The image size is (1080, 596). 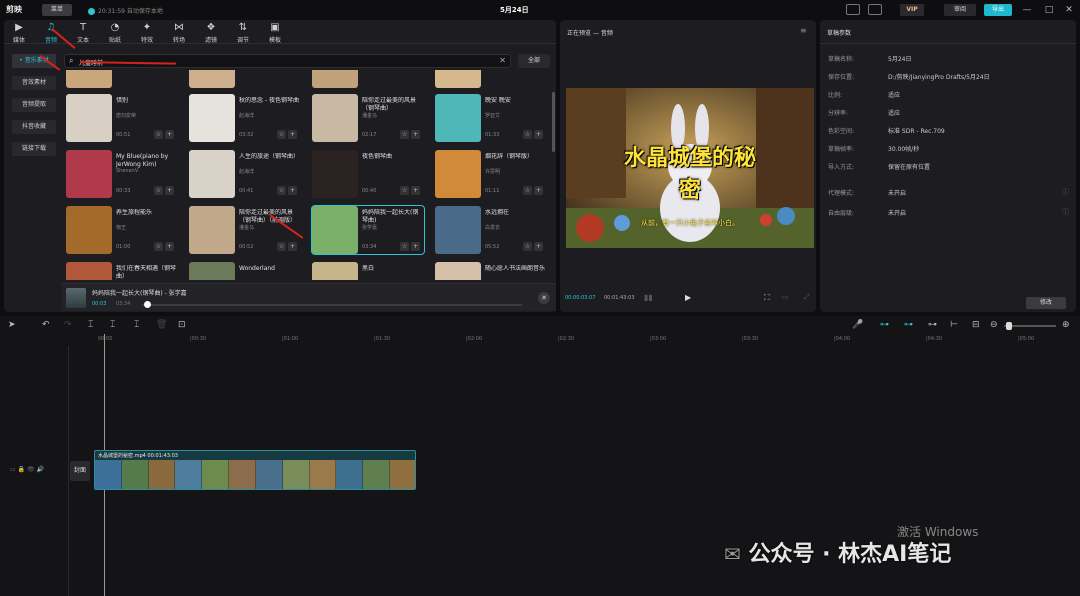 What do you see at coordinates (368, 174) in the screenshot?
I see `music-card: 夜色钢琴曲 00:40 ☆ +` at bounding box center [368, 174].